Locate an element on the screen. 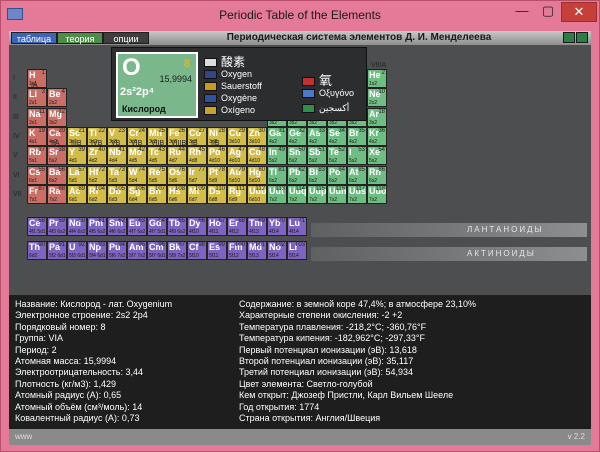  tab-table: таблица is located at coordinates (34, 38).